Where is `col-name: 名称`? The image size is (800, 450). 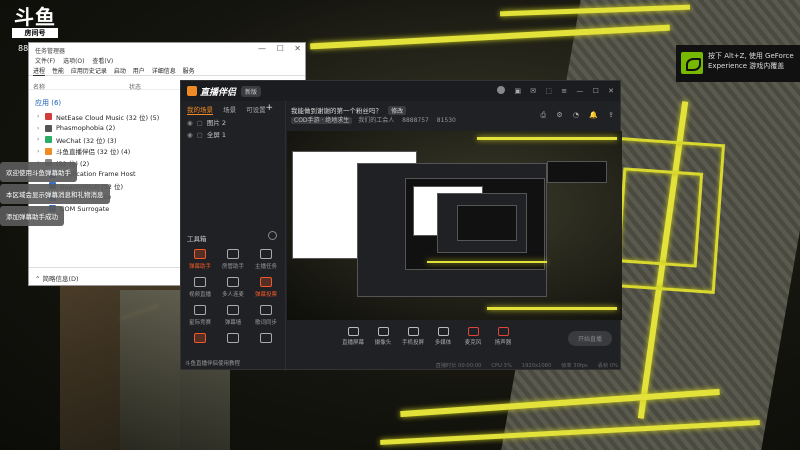 col-name: 名称 is located at coordinates (39, 87).